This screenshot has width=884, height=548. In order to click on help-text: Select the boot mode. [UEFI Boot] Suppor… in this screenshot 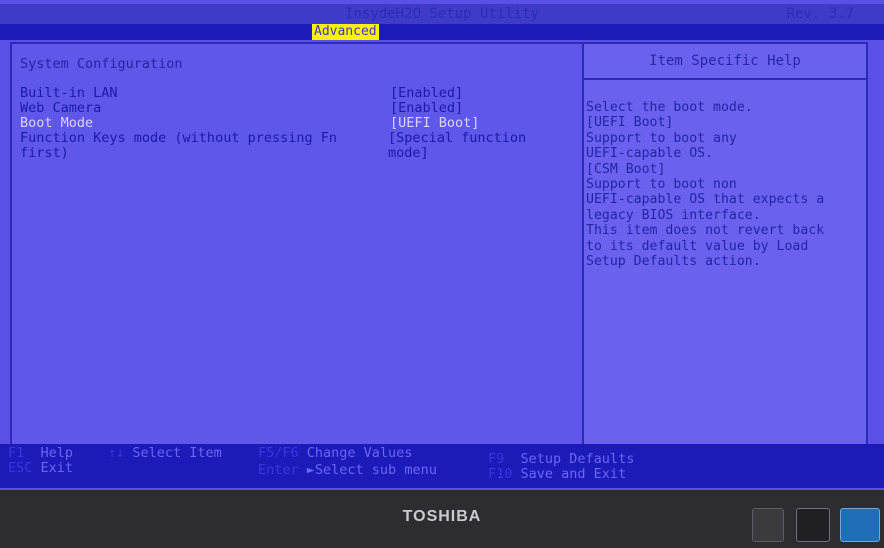, I will do `click(705, 185)`.